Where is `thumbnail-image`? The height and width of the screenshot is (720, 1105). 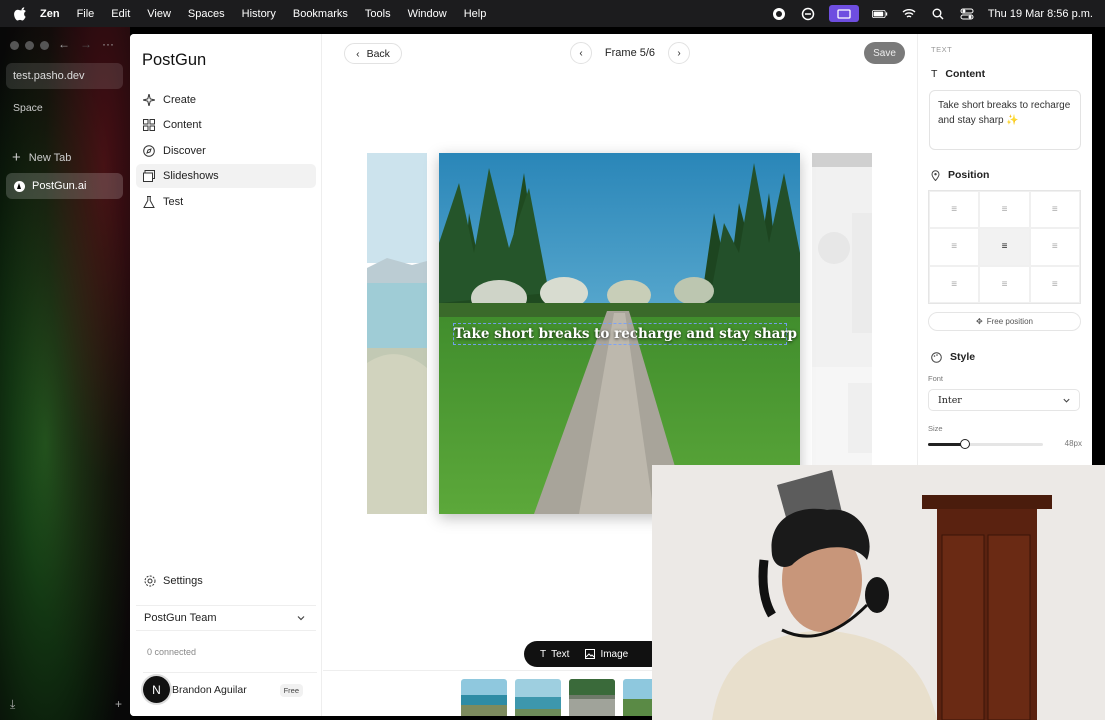 thumbnail-image is located at coordinates (538, 697).